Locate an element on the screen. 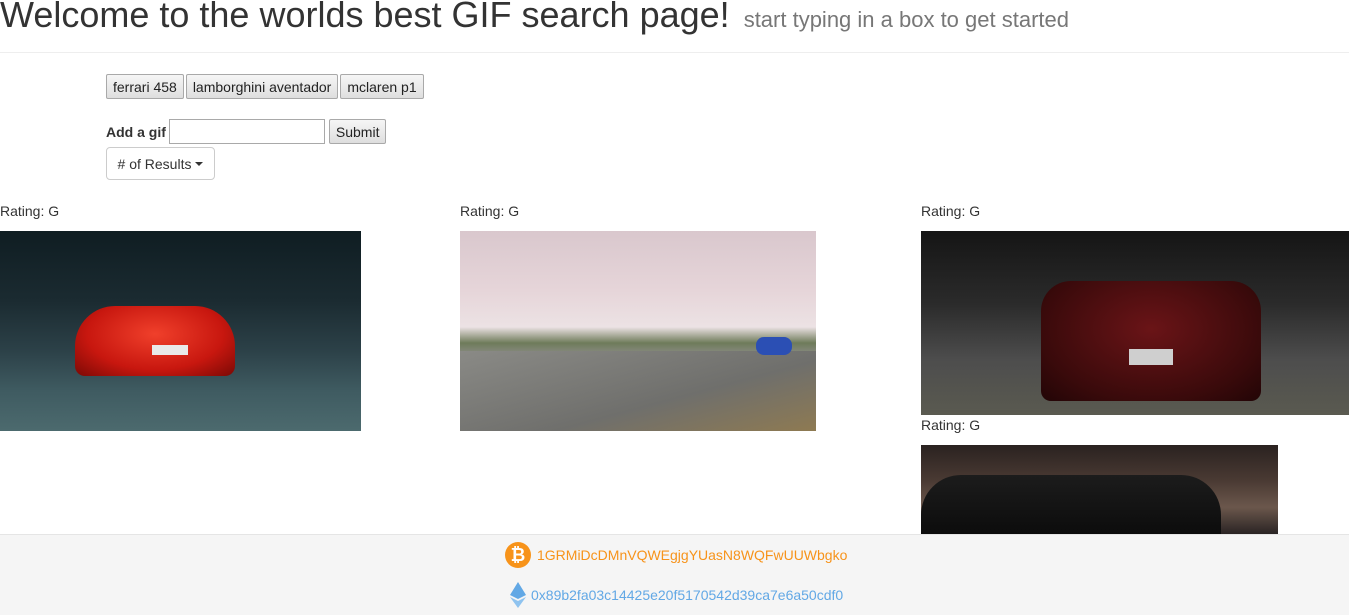  search-button-mclaren-p1: mclaren p1 is located at coordinates (382, 86).